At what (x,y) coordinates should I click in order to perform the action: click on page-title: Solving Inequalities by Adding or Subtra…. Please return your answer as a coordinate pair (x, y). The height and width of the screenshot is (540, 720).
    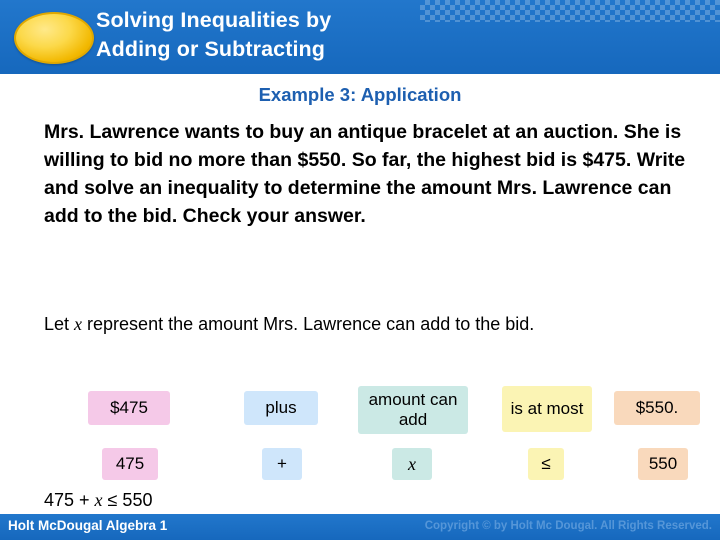
    Looking at the image, I should click on (396, 35).